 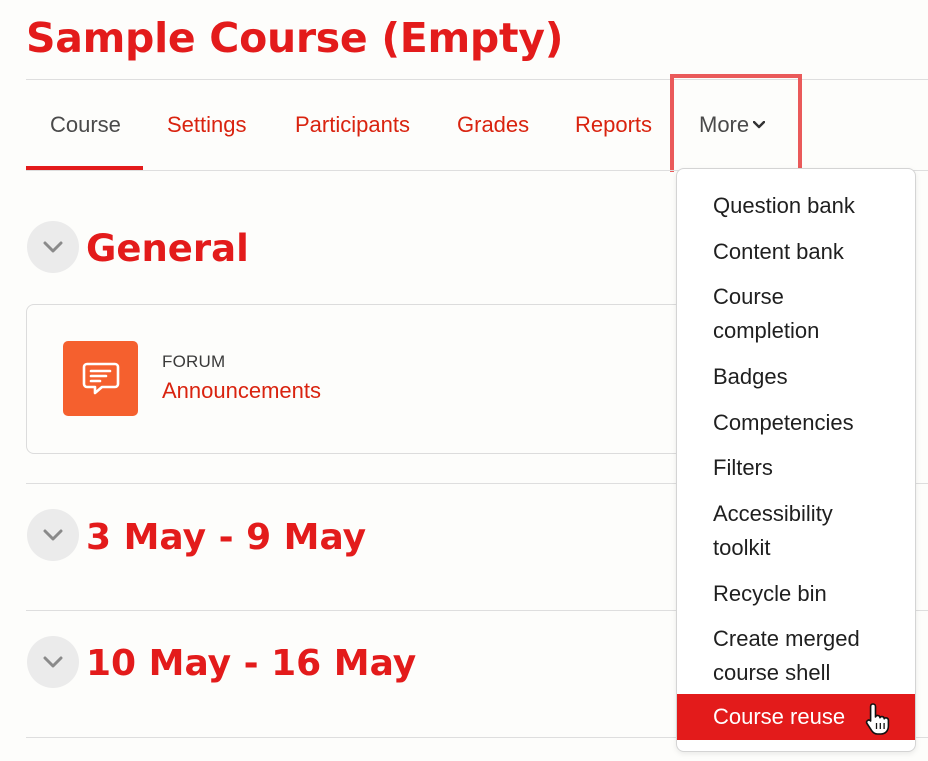 I want to click on tab-more: More, so click(x=732, y=125).